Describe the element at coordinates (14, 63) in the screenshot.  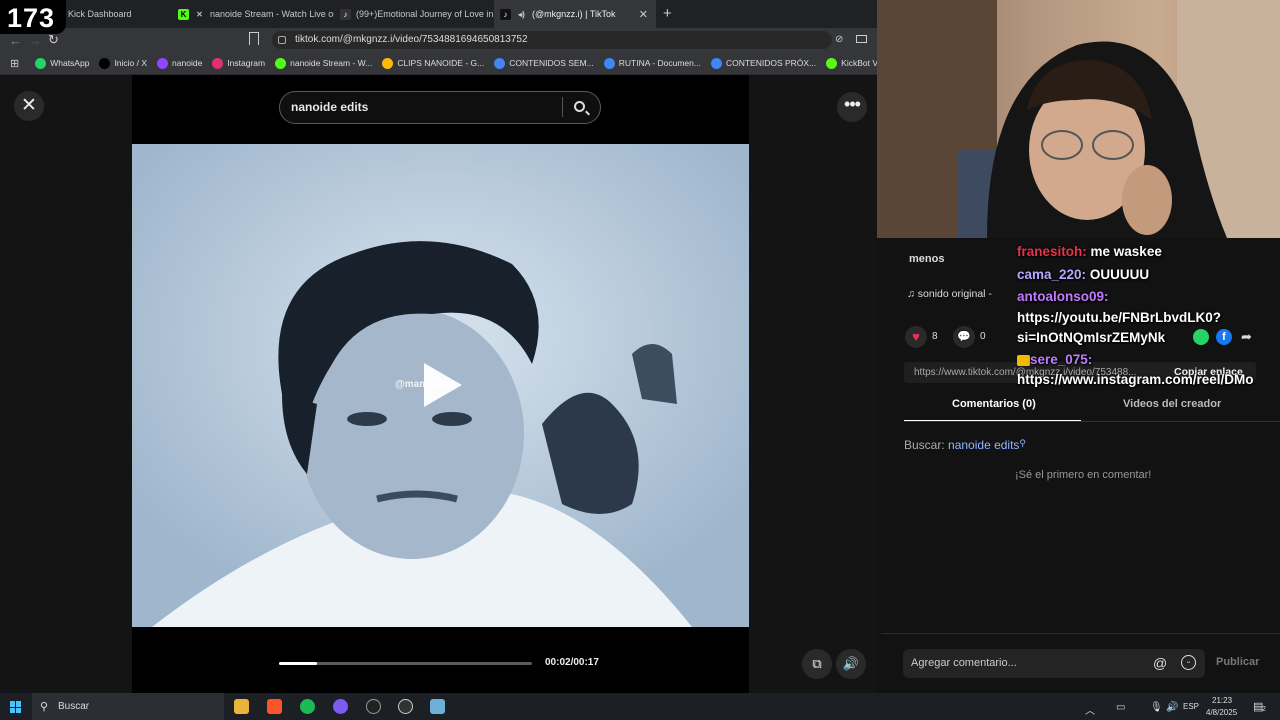
I see `apps-grid-icon: ⊞` at that location.